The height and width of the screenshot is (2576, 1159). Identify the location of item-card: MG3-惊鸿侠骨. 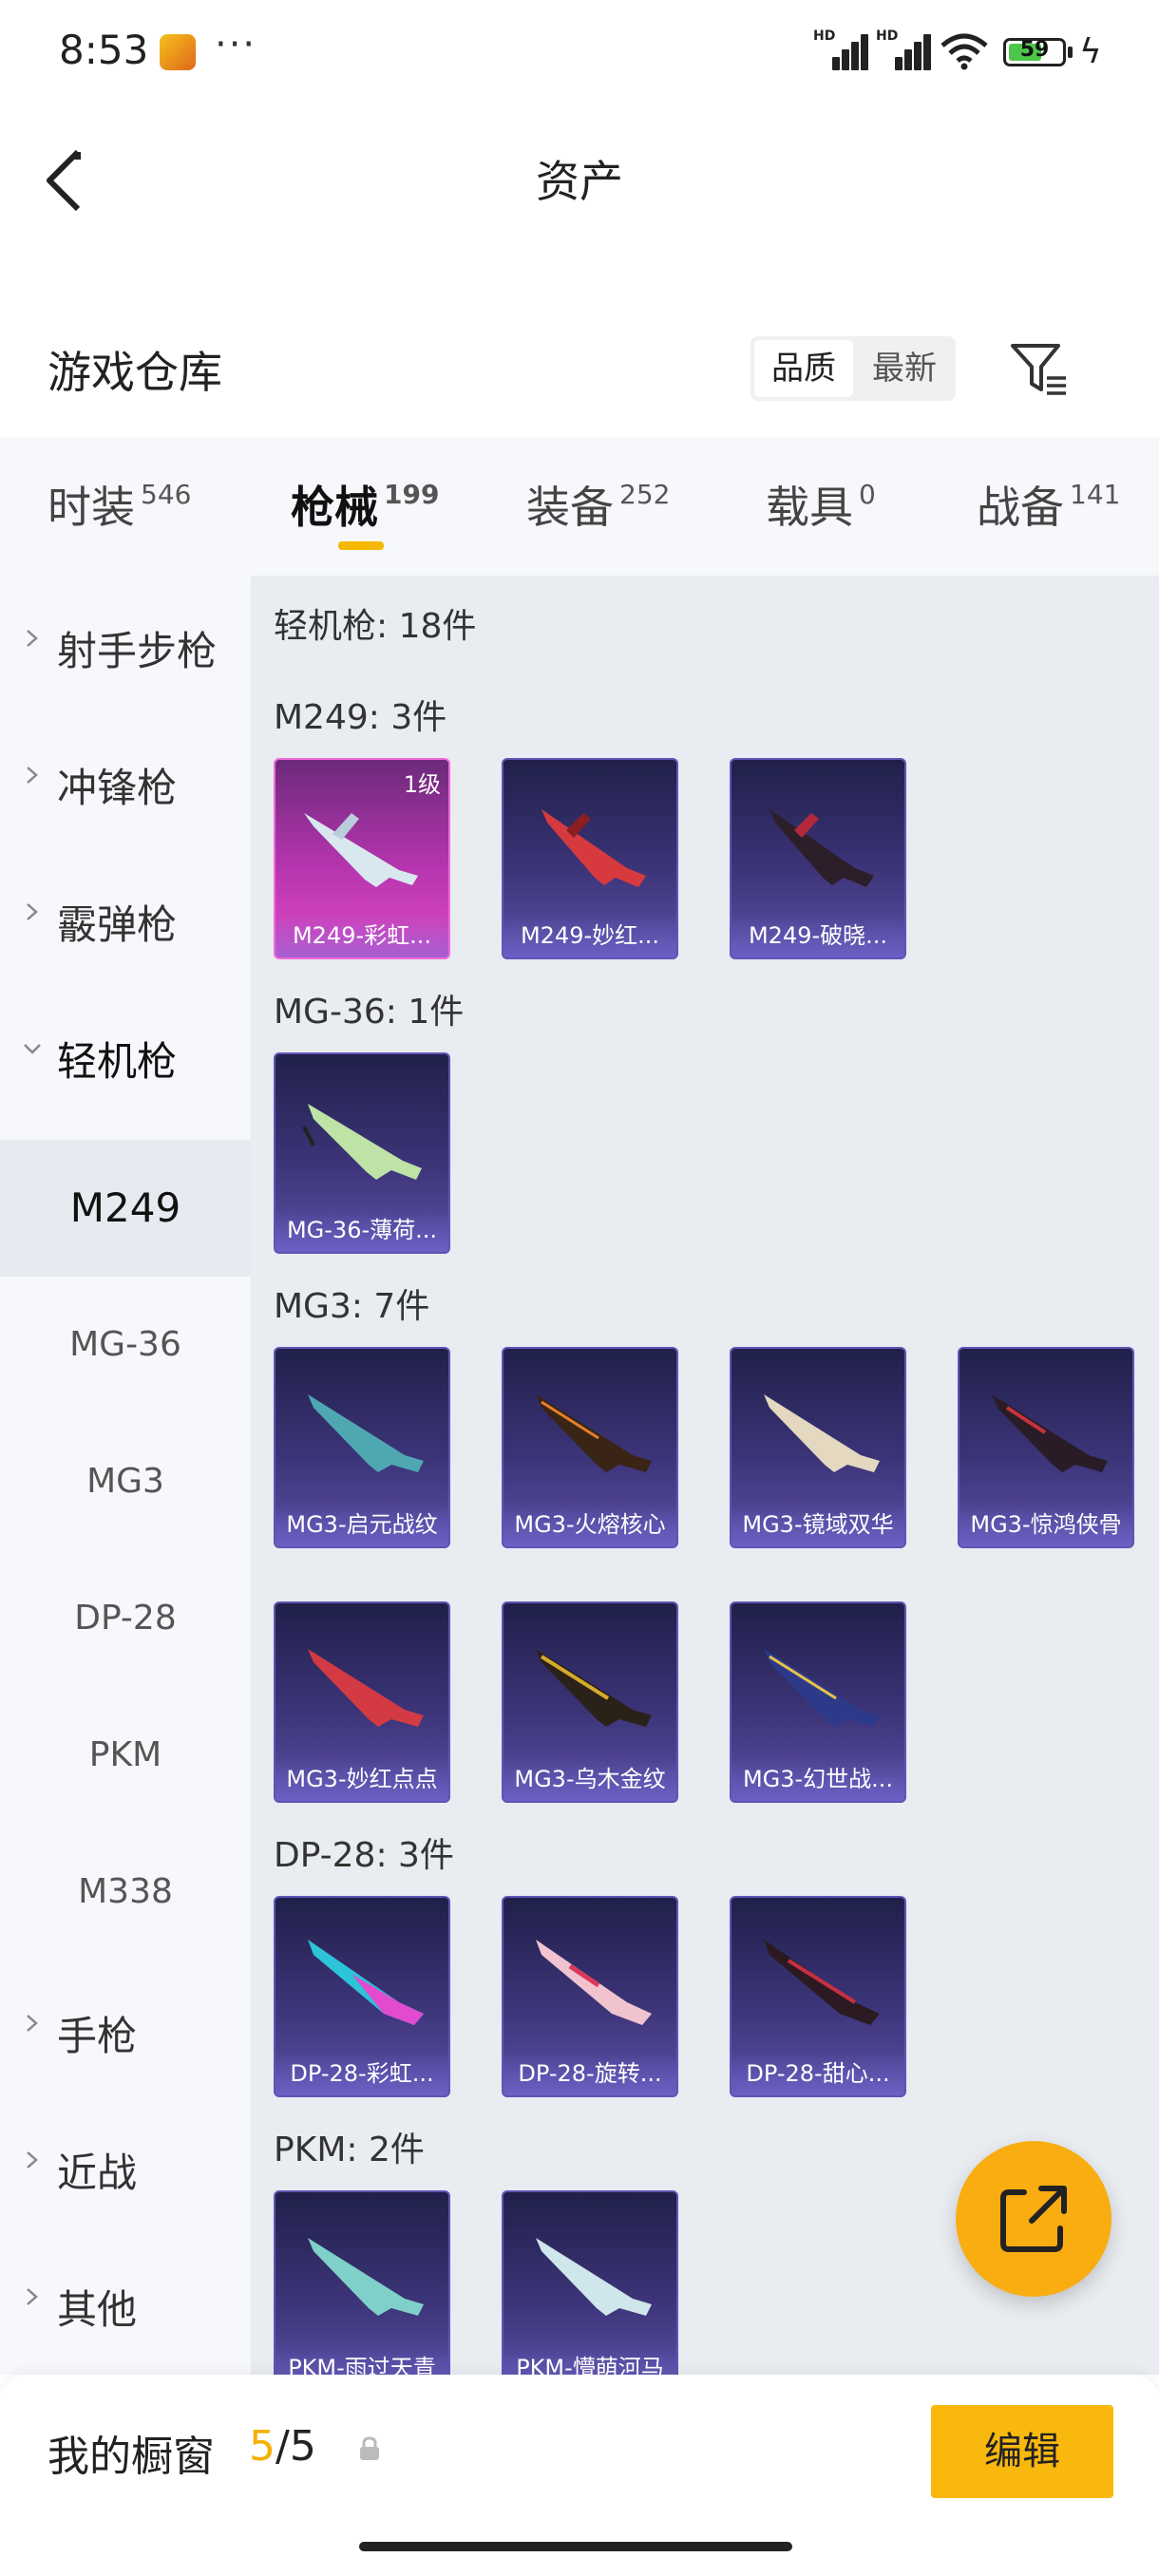
(1046, 1447).